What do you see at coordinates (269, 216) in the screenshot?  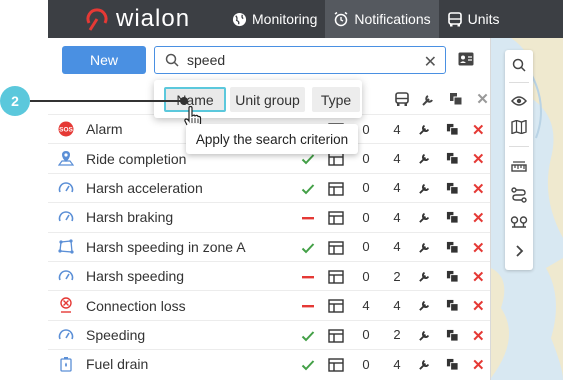 I see `table-row: Harsh braking 0 4 ✕` at bounding box center [269, 216].